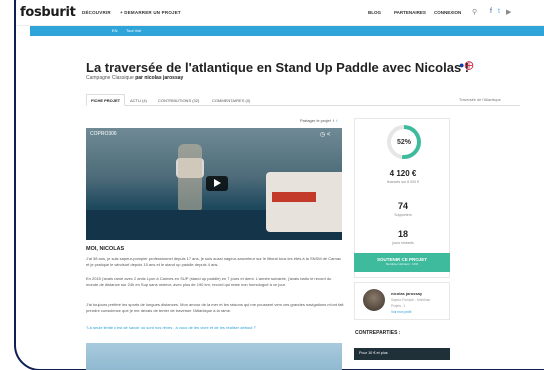 The image size is (544, 370). I want to click on share-label: Partager le projet, so click(315, 120).